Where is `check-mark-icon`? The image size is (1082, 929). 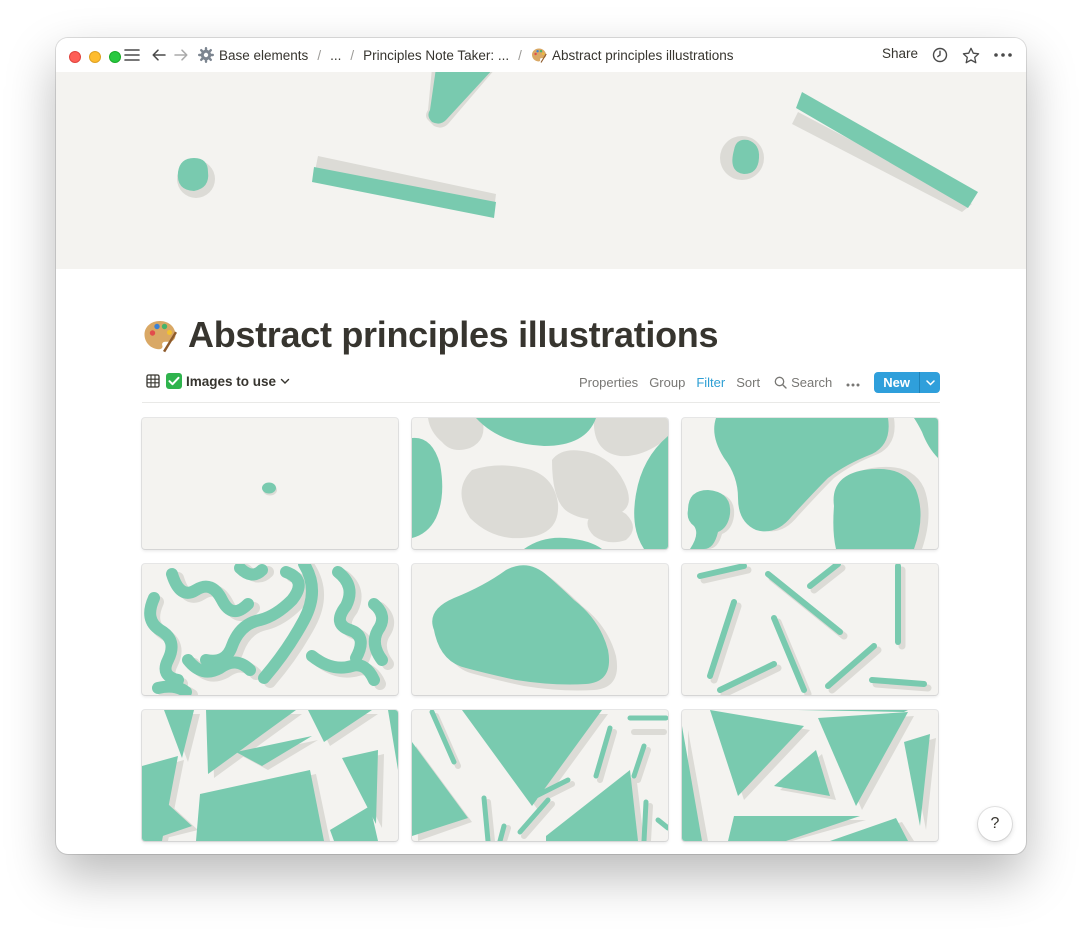
check-mark-icon is located at coordinates (174, 381).